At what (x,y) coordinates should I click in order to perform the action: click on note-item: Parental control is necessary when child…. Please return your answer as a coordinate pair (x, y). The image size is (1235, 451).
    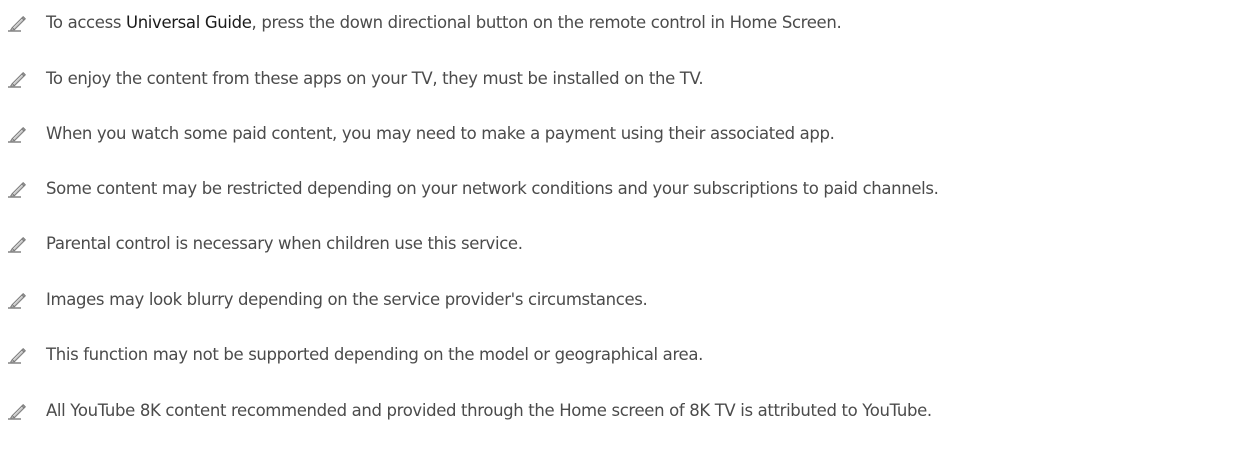
    Looking at the image, I should click on (617, 244).